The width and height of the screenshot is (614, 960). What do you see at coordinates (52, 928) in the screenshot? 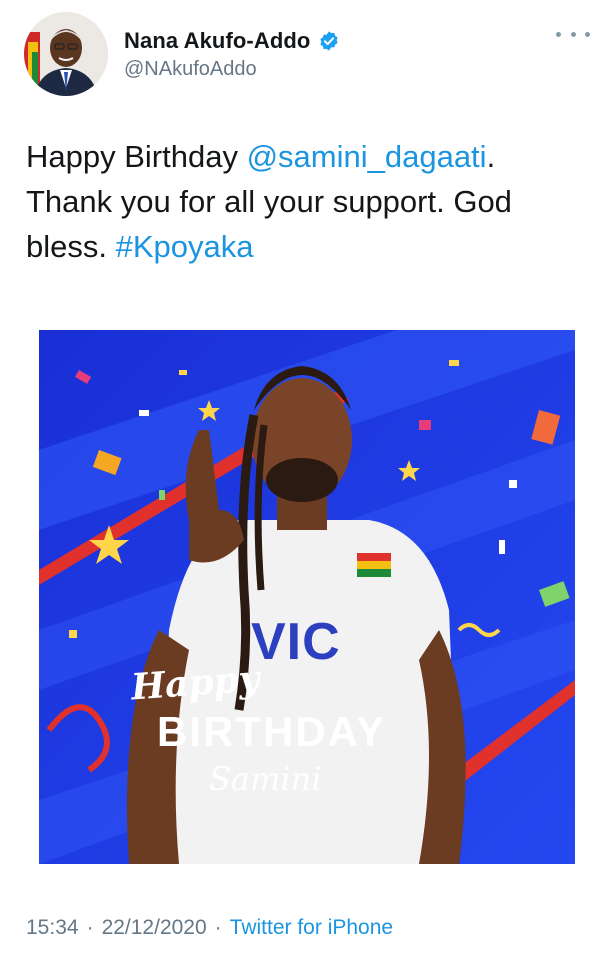
I see `tweet-time: 15:34` at bounding box center [52, 928].